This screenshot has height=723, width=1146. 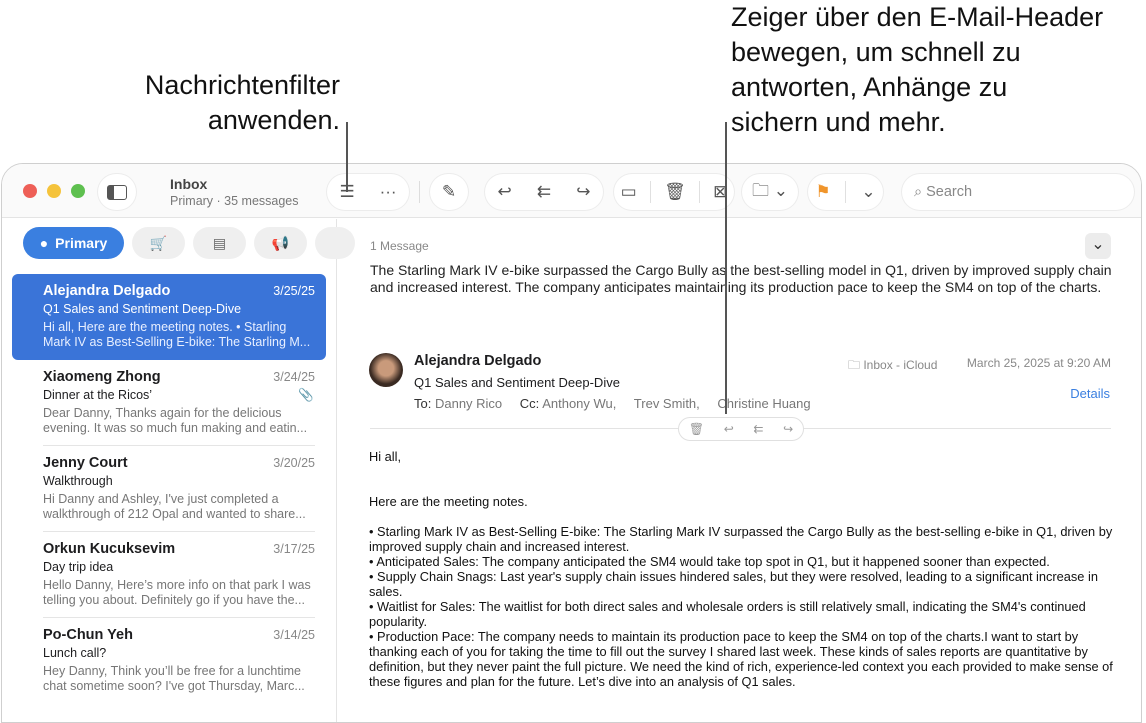 I want to click on date: 3/25/25, so click(x=294, y=291).